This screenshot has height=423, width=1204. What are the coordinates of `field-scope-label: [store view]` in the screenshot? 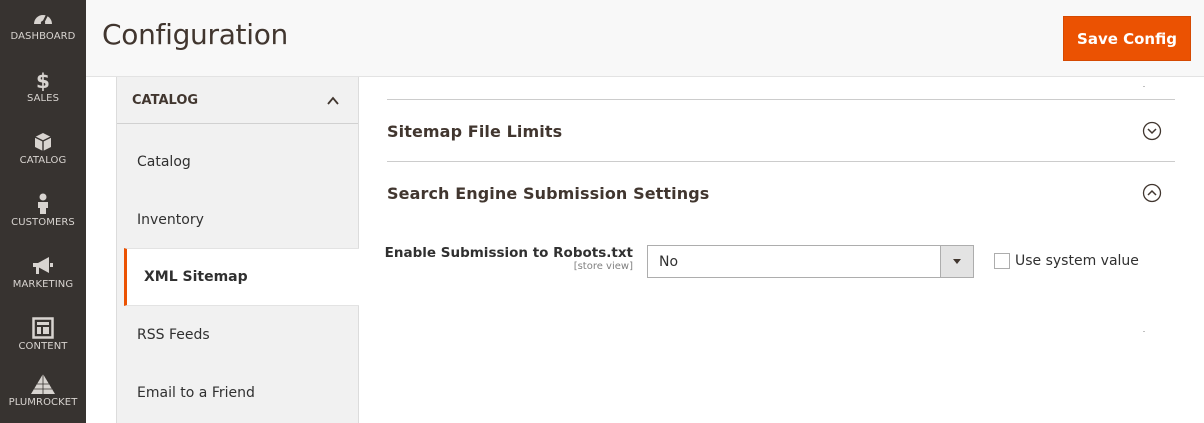 It's located at (603, 266).